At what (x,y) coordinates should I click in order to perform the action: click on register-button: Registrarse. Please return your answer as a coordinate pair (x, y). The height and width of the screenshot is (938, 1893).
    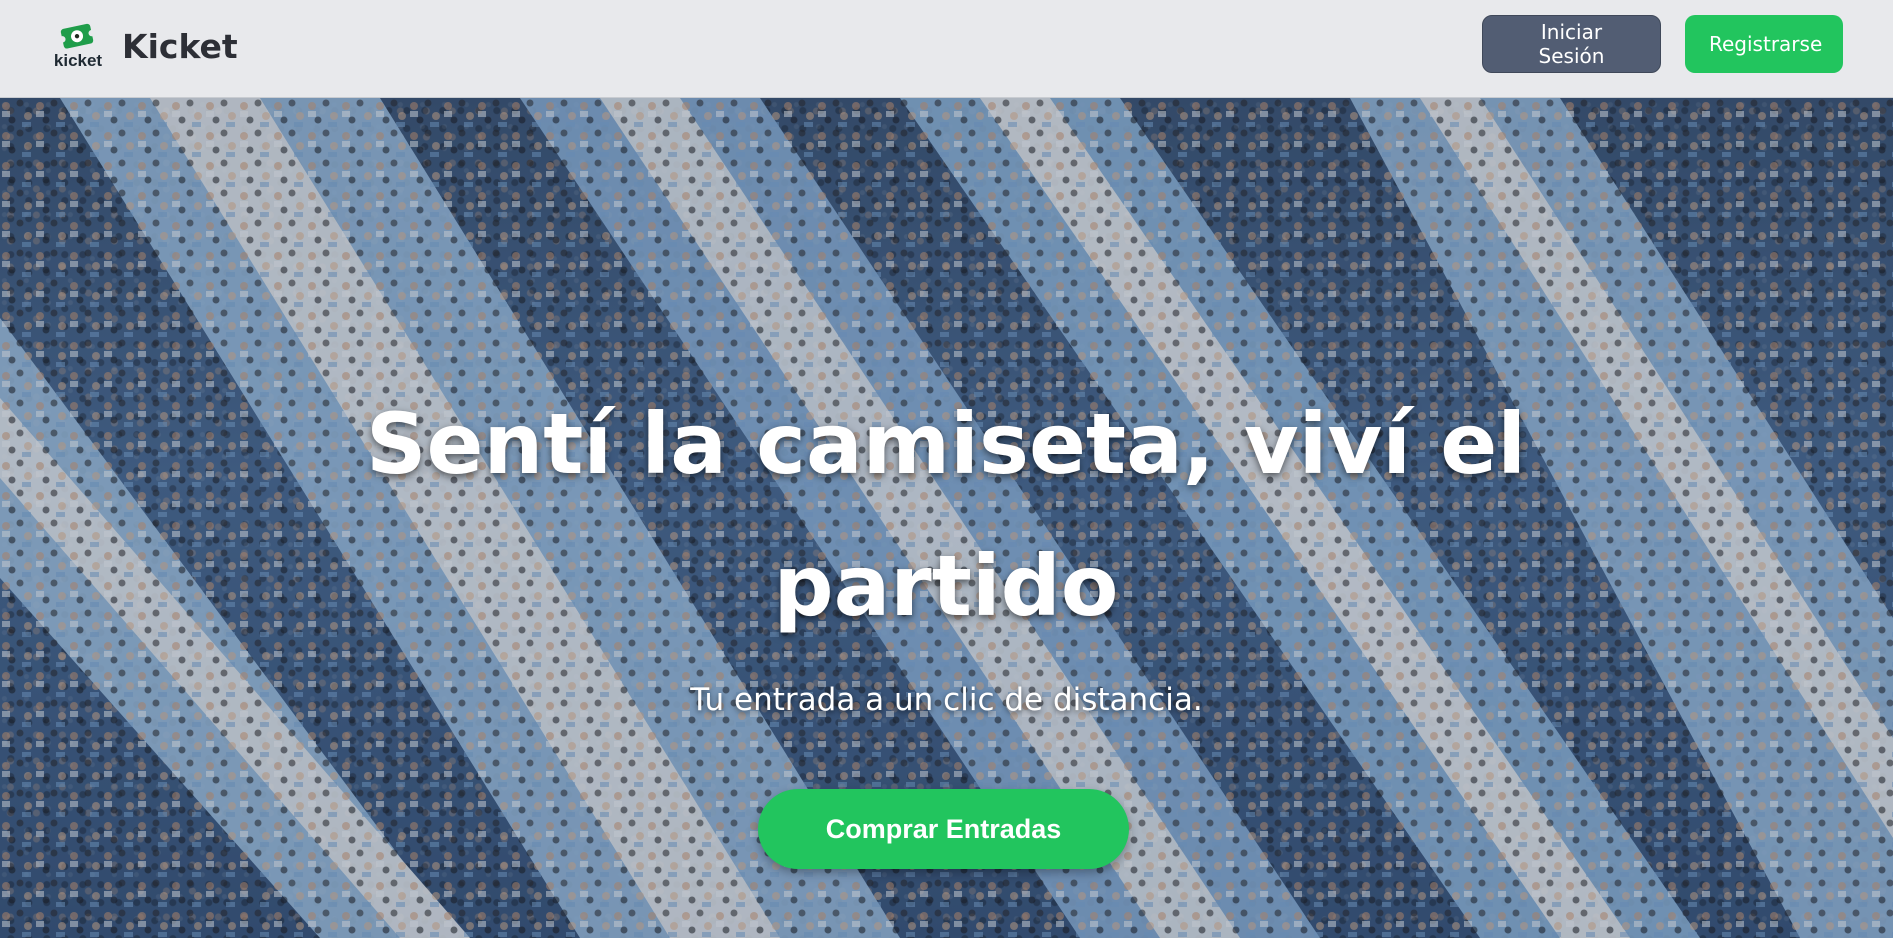
    Looking at the image, I should click on (1764, 44).